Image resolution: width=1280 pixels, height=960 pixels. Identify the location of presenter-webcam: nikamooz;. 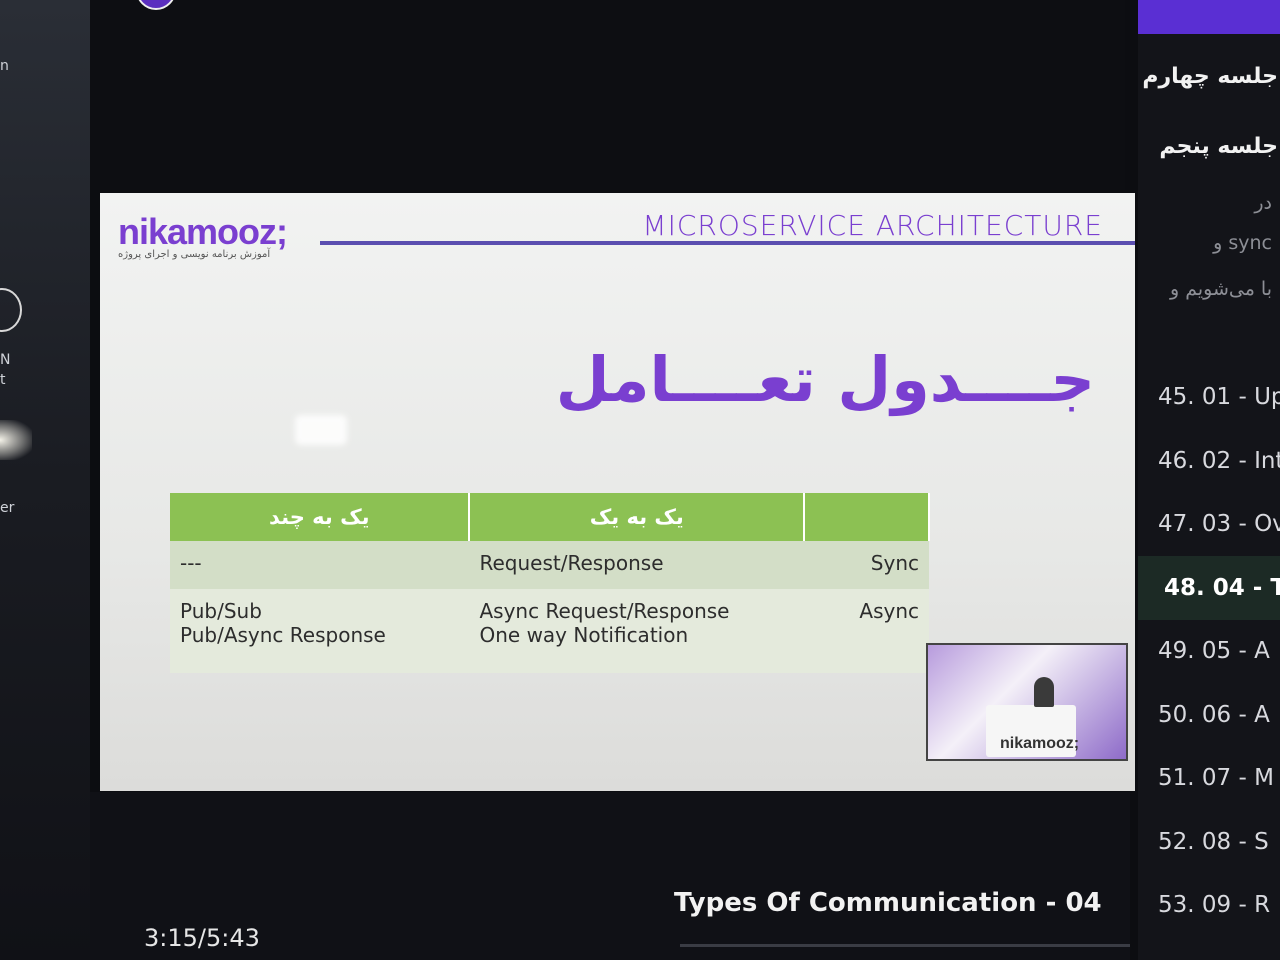
(1027, 702).